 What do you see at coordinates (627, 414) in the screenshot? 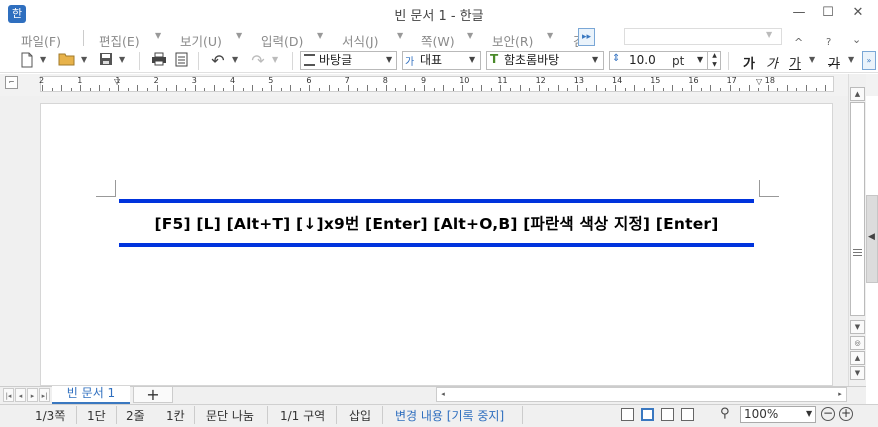
I see `full-screen-icon` at bounding box center [627, 414].